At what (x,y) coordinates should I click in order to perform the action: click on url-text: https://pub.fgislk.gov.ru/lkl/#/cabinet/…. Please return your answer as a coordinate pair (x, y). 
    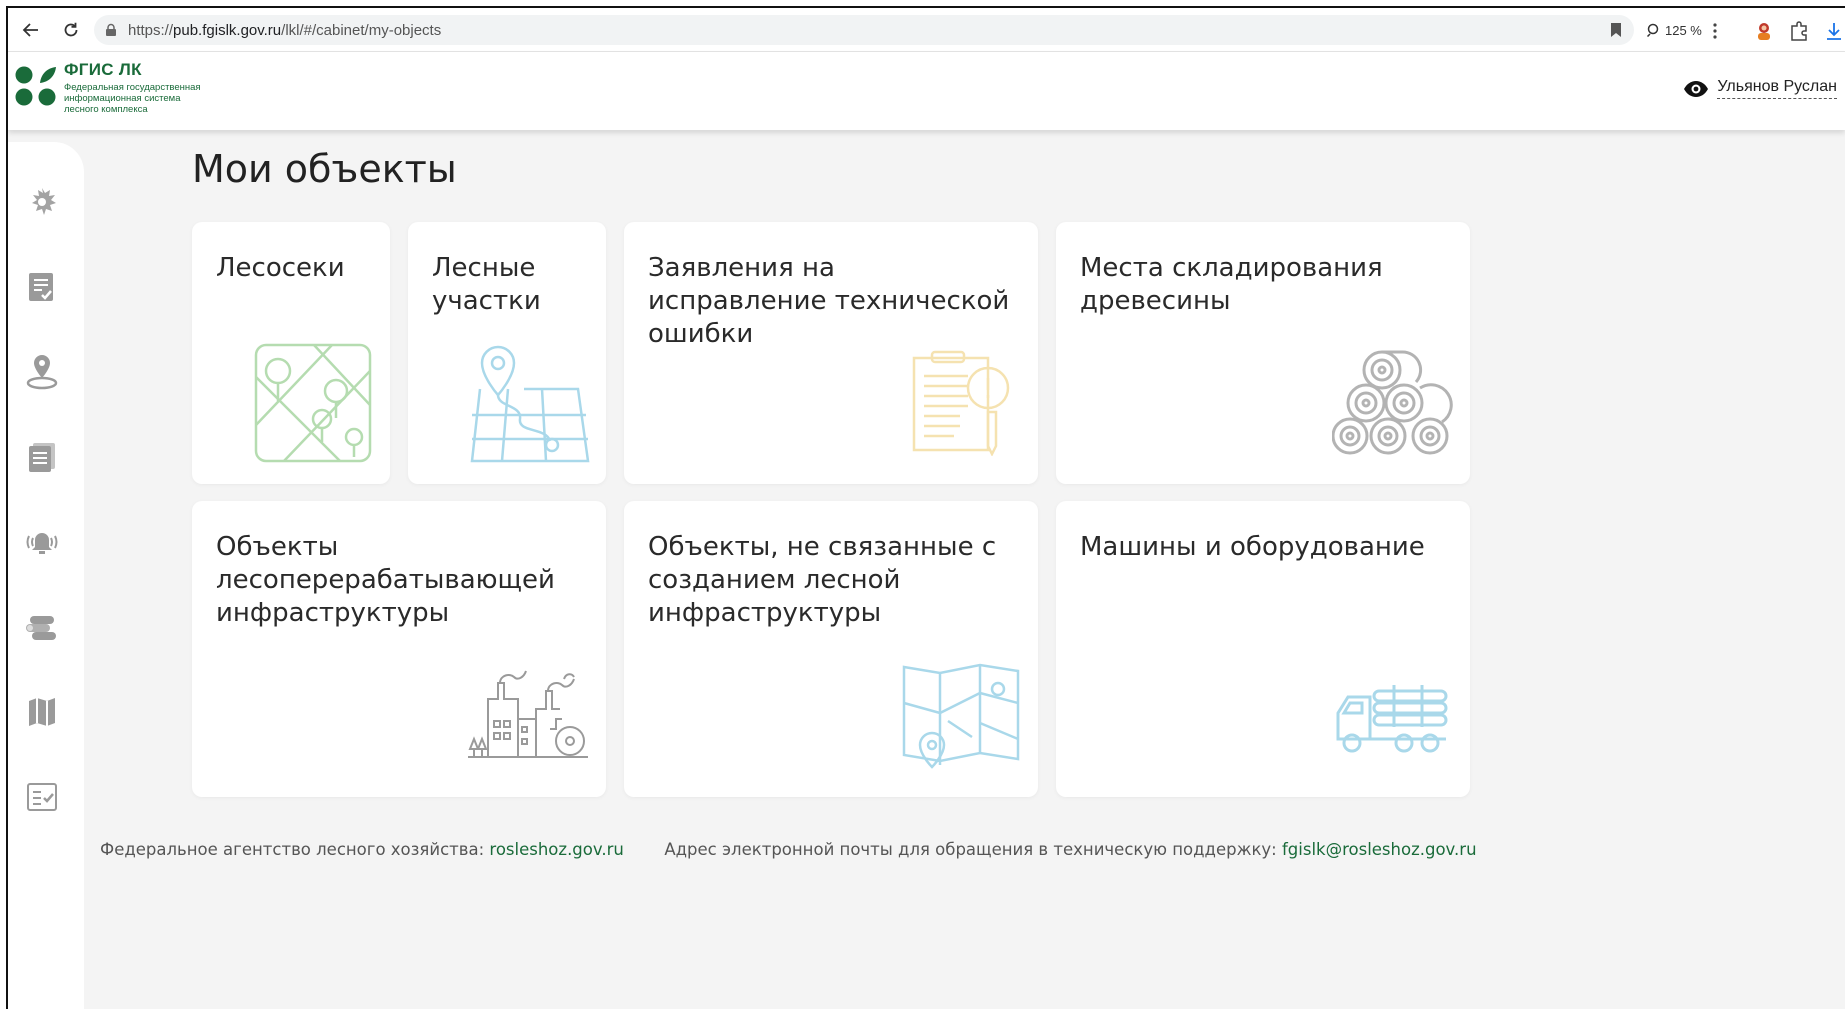
    Looking at the image, I should click on (284, 30).